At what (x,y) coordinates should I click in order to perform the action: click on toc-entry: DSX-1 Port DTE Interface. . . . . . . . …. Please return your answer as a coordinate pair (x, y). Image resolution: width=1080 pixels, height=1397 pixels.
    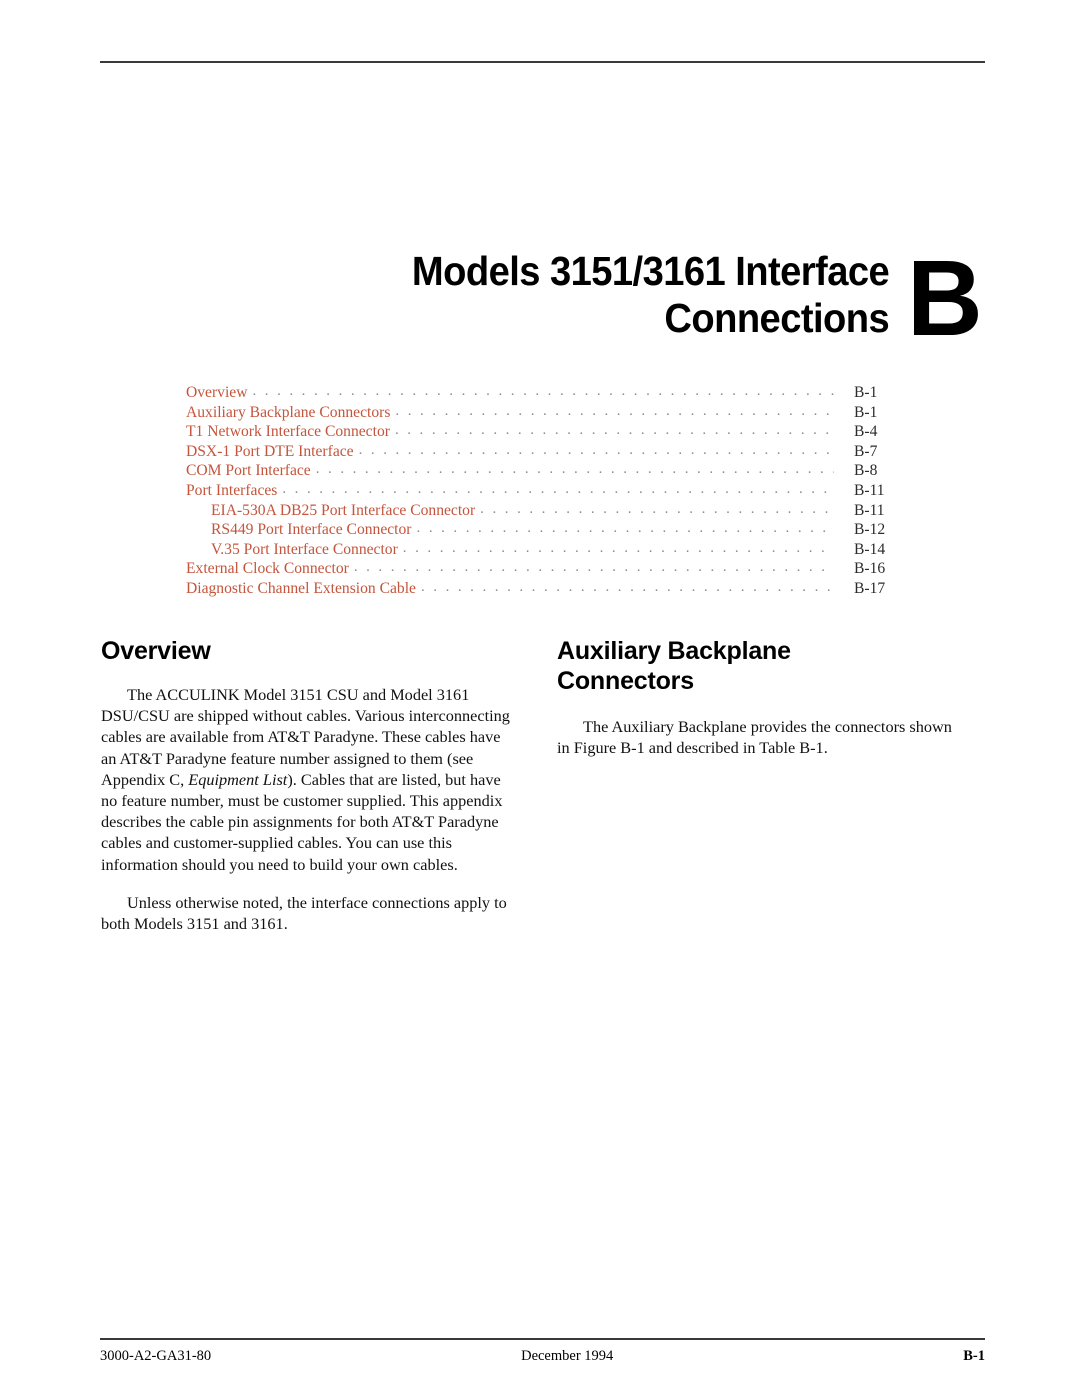
    Looking at the image, I should click on (551, 452).